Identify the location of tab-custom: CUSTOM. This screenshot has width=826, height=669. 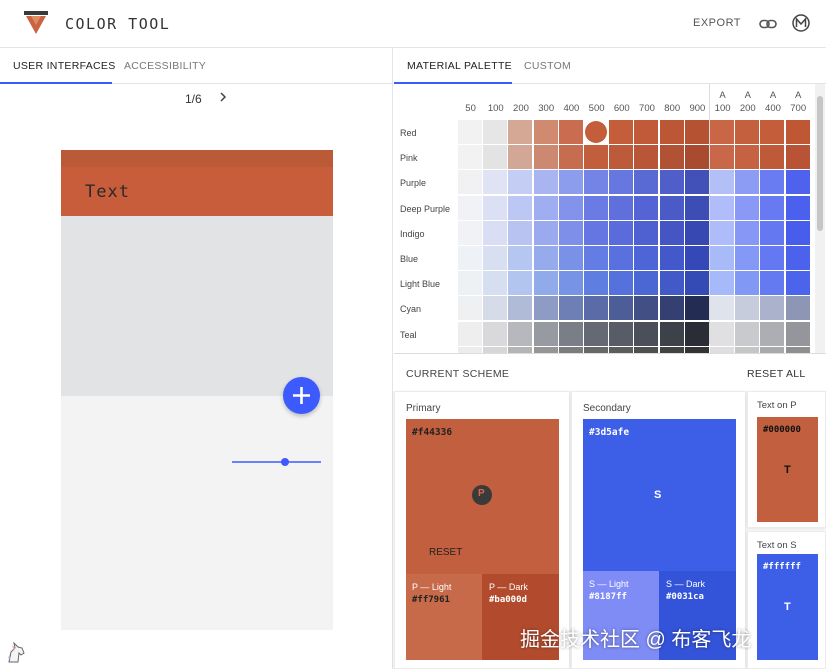
(547, 66).